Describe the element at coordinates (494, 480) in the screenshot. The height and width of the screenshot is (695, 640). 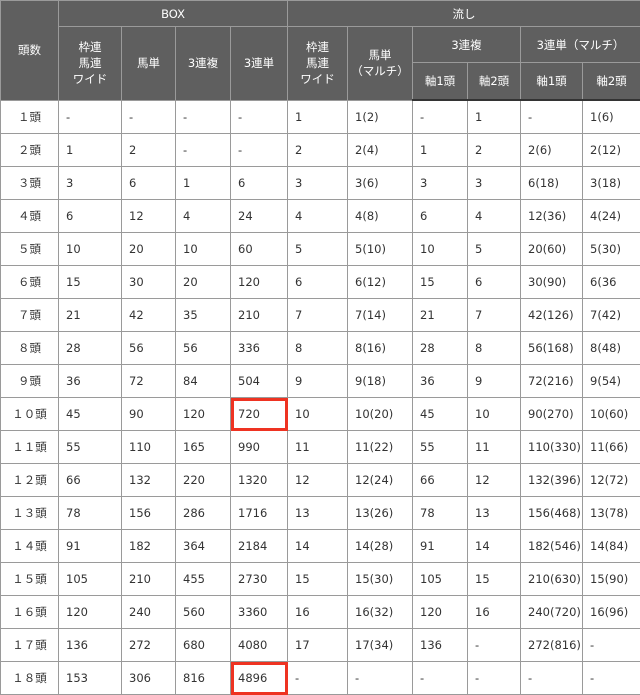
I see `table-cell: 12` at that location.